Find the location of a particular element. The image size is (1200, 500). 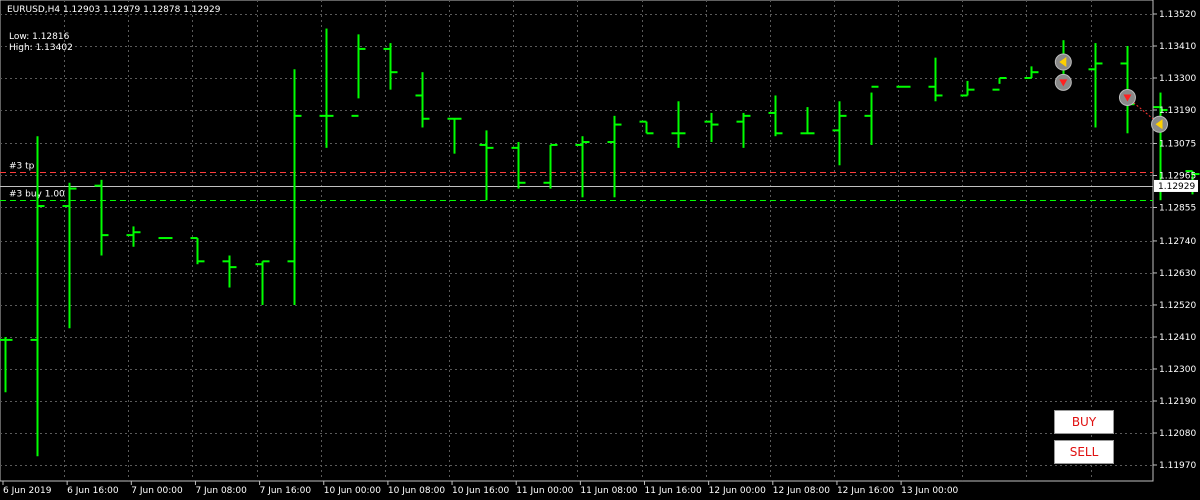

y-tick-label: 1.12300 is located at coordinates (1177, 370).